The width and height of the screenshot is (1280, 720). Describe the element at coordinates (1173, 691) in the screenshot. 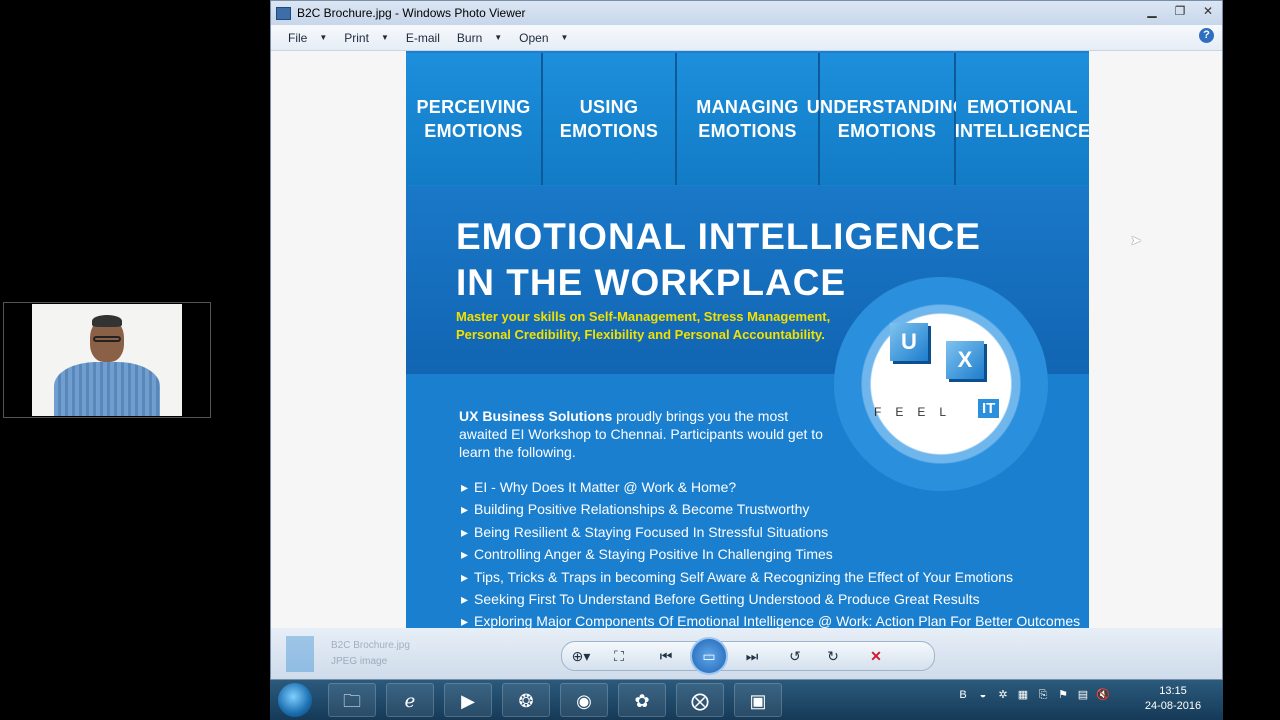

I see `clock-time: 13:15` at that location.